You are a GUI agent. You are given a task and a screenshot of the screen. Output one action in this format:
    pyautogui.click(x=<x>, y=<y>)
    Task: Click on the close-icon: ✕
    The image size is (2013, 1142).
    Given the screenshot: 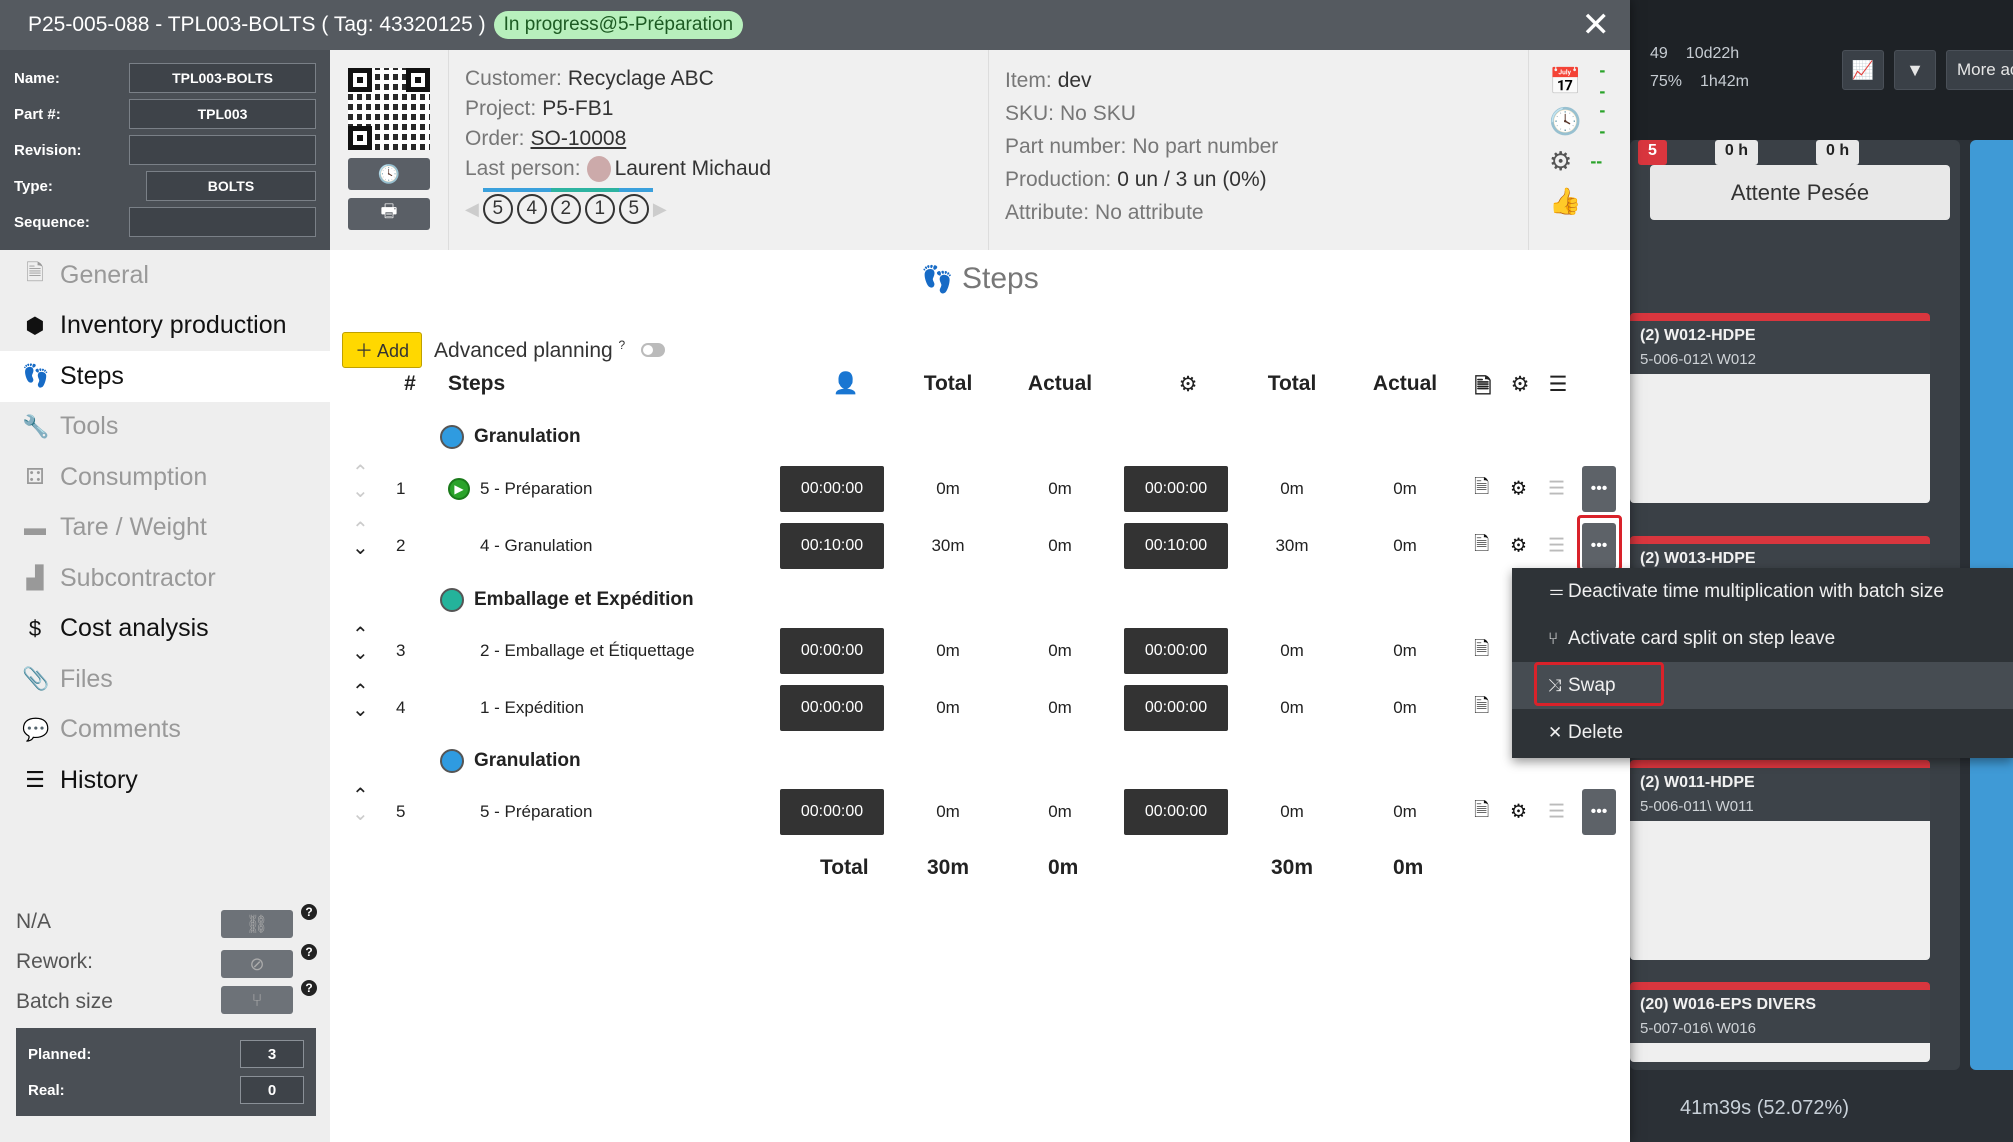 What is the action you would take?
    pyautogui.click(x=1596, y=25)
    